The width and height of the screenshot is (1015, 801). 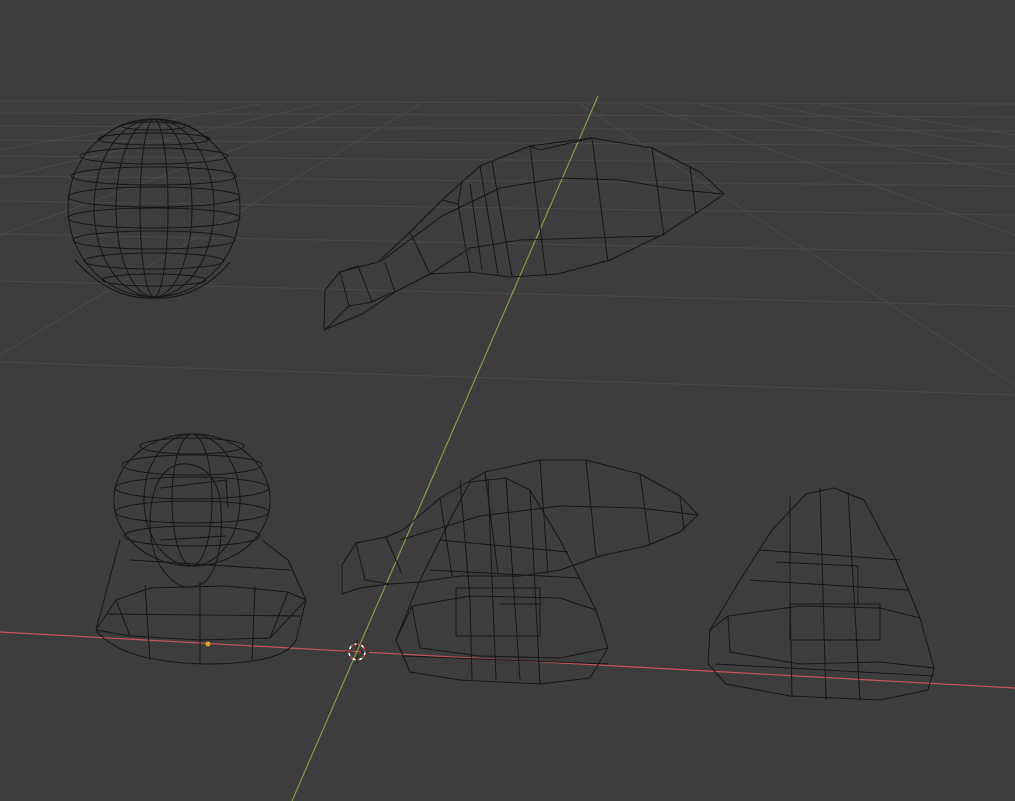 I want to click on fish-upper, so click(x=524, y=234).